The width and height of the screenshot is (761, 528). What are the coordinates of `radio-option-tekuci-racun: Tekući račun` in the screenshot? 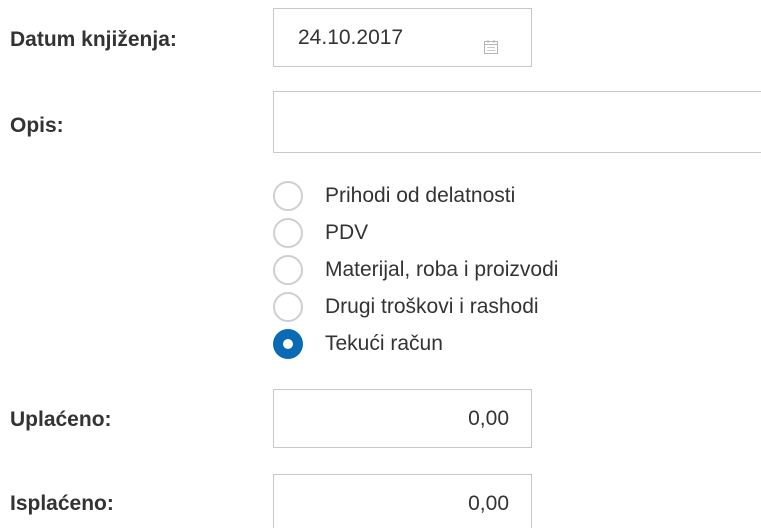 It's located at (415, 343).